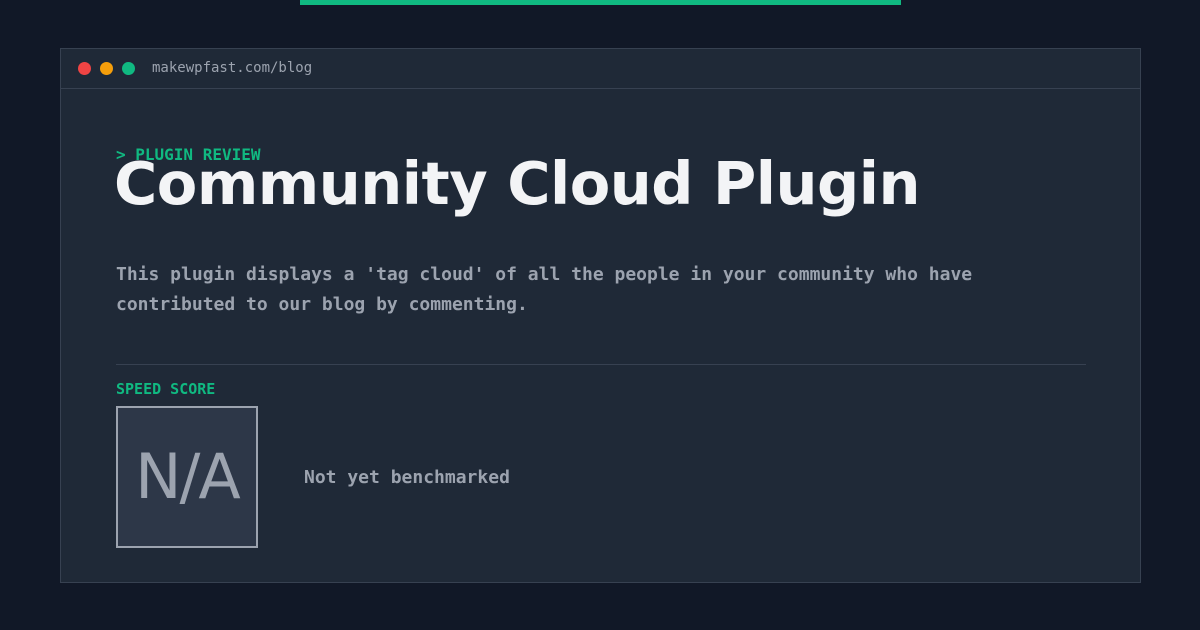 Image resolution: width=1200 pixels, height=630 pixels. Describe the element at coordinates (600, 69) in the screenshot. I see `window-titlebar: makewpfast.com/blog` at that location.